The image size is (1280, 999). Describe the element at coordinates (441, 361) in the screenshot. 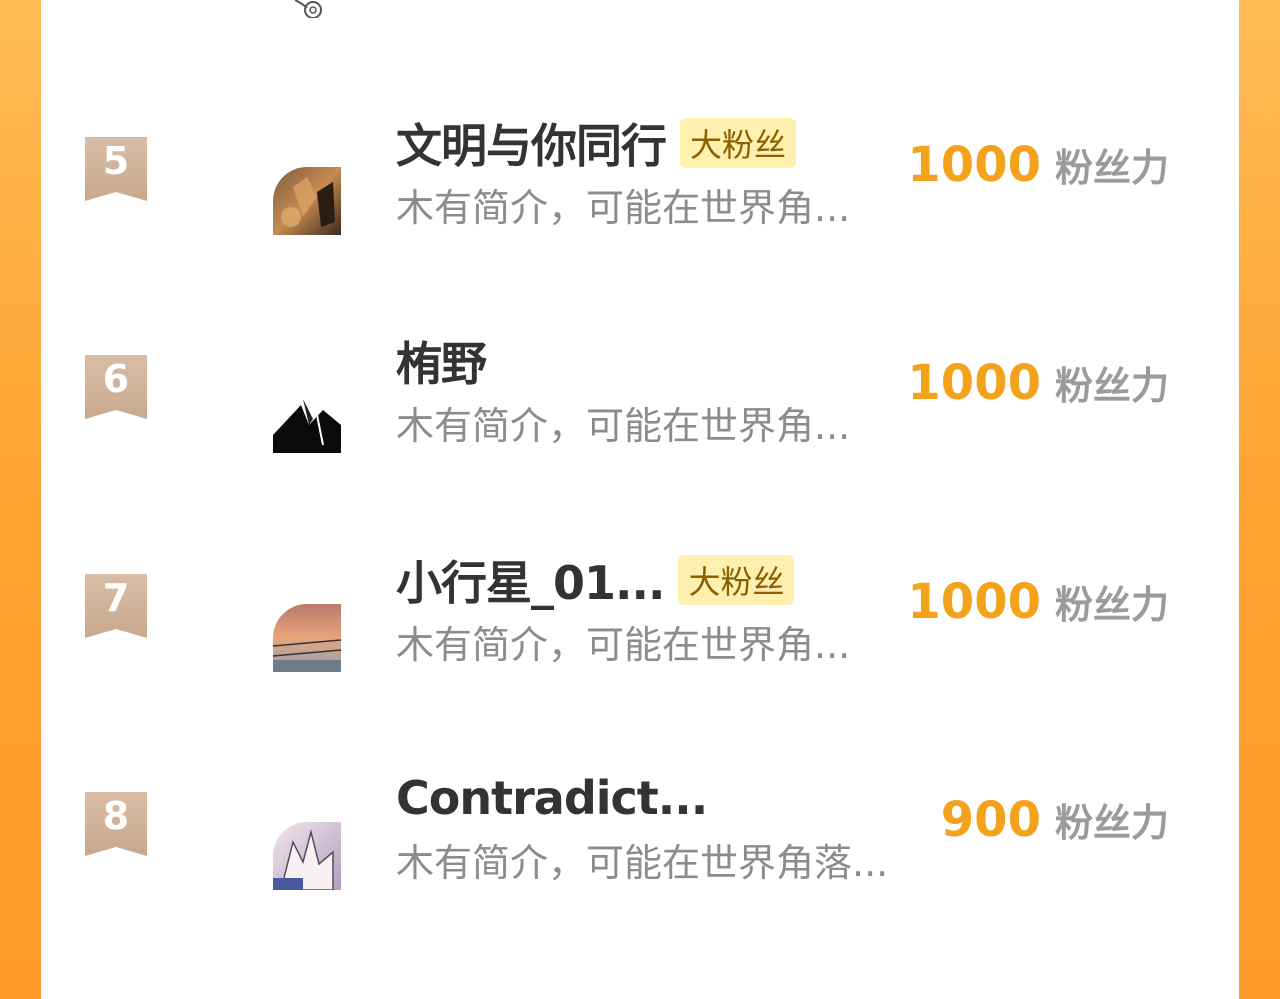

I see `user-name: 栯野` at that location.